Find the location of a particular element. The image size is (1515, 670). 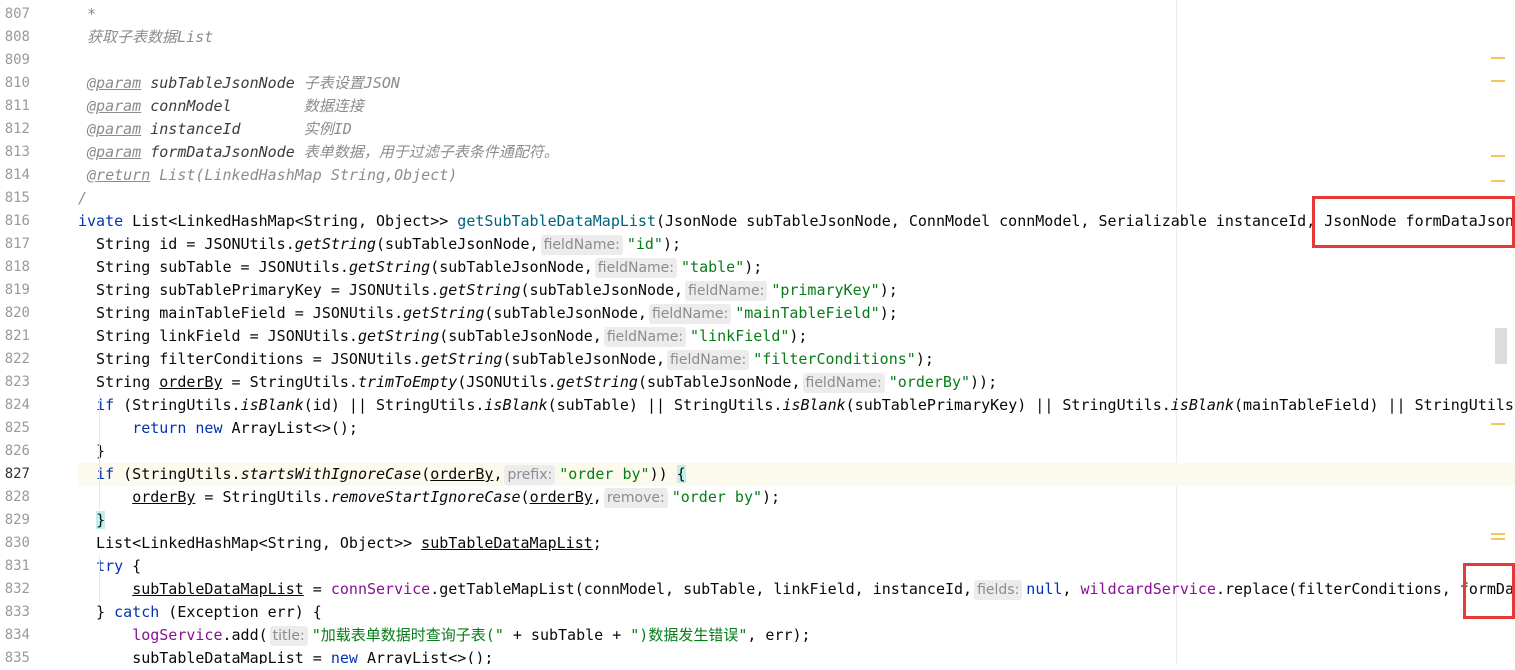

code-token: , err); is located at coordinates (779, 635).